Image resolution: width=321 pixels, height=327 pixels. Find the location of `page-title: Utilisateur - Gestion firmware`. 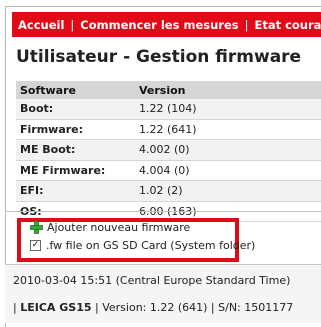

page-title: Utilisateur - Gestion firmware is located at coordinates (159, 57).